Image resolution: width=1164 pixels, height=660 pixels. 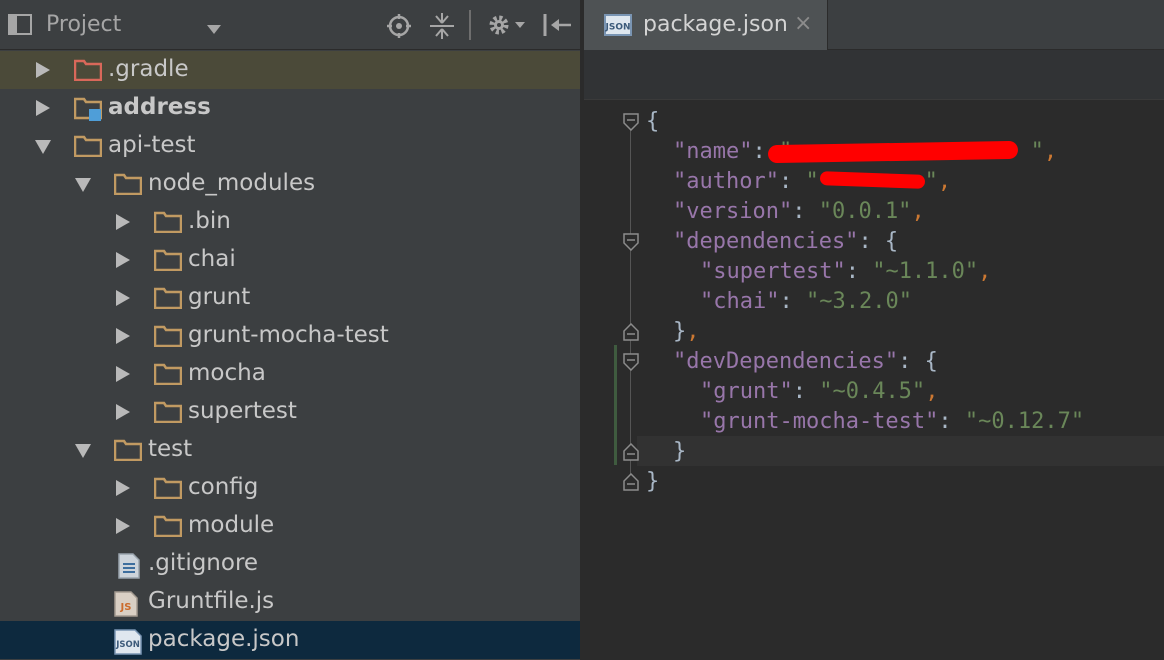 What do you see at coordinates (21, 27) in the screenshot?
I see `project-view-icon` at bounding box center [21, 27].